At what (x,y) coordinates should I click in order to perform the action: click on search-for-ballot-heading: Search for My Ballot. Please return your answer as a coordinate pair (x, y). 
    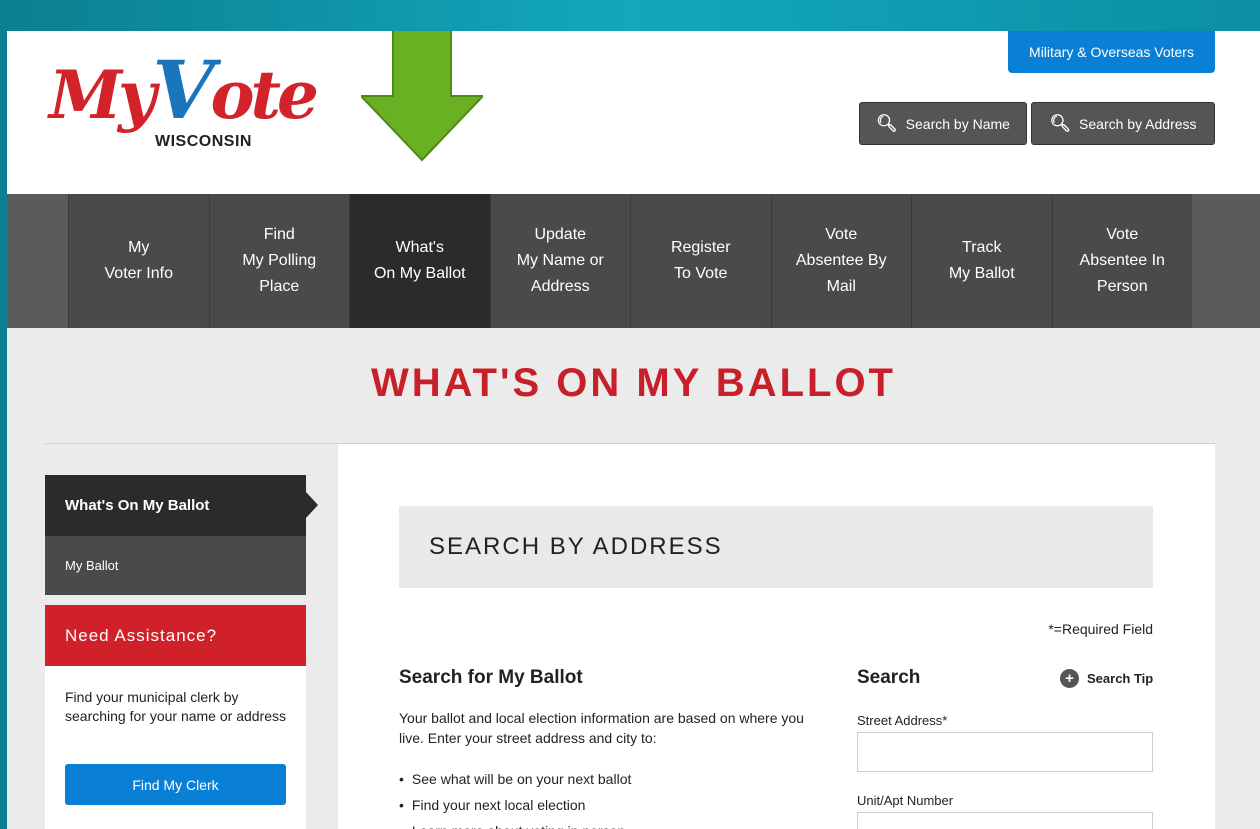
    Looking at the image, I should click on (491, 677).